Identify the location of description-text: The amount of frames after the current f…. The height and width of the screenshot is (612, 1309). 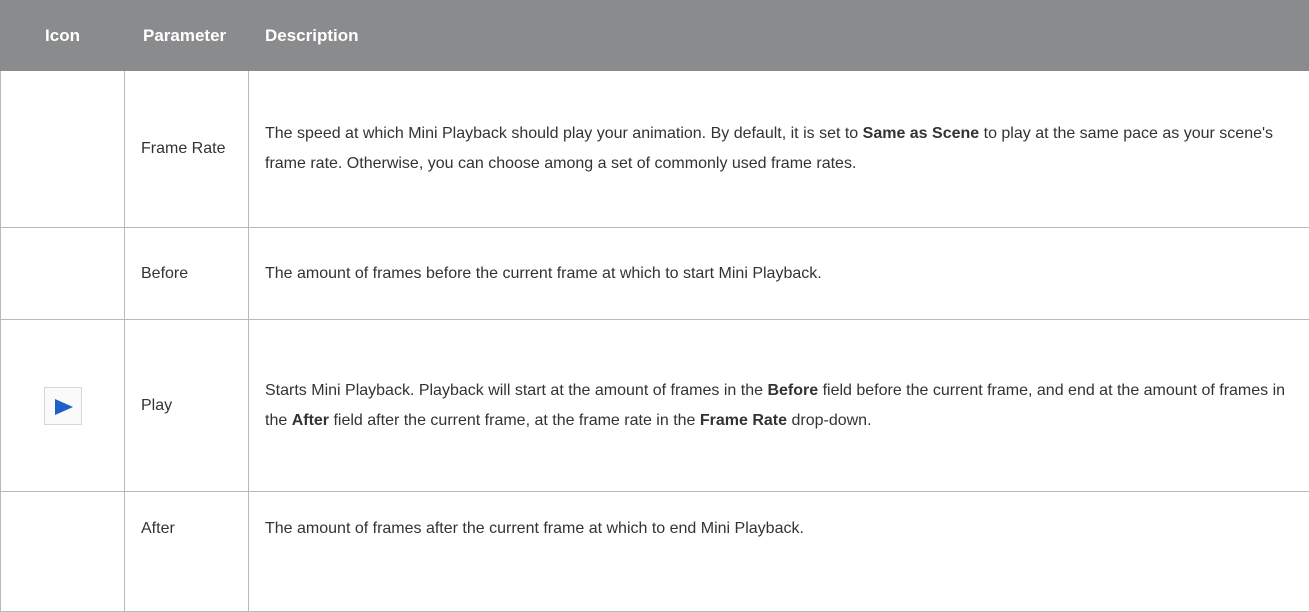
(534, 528).